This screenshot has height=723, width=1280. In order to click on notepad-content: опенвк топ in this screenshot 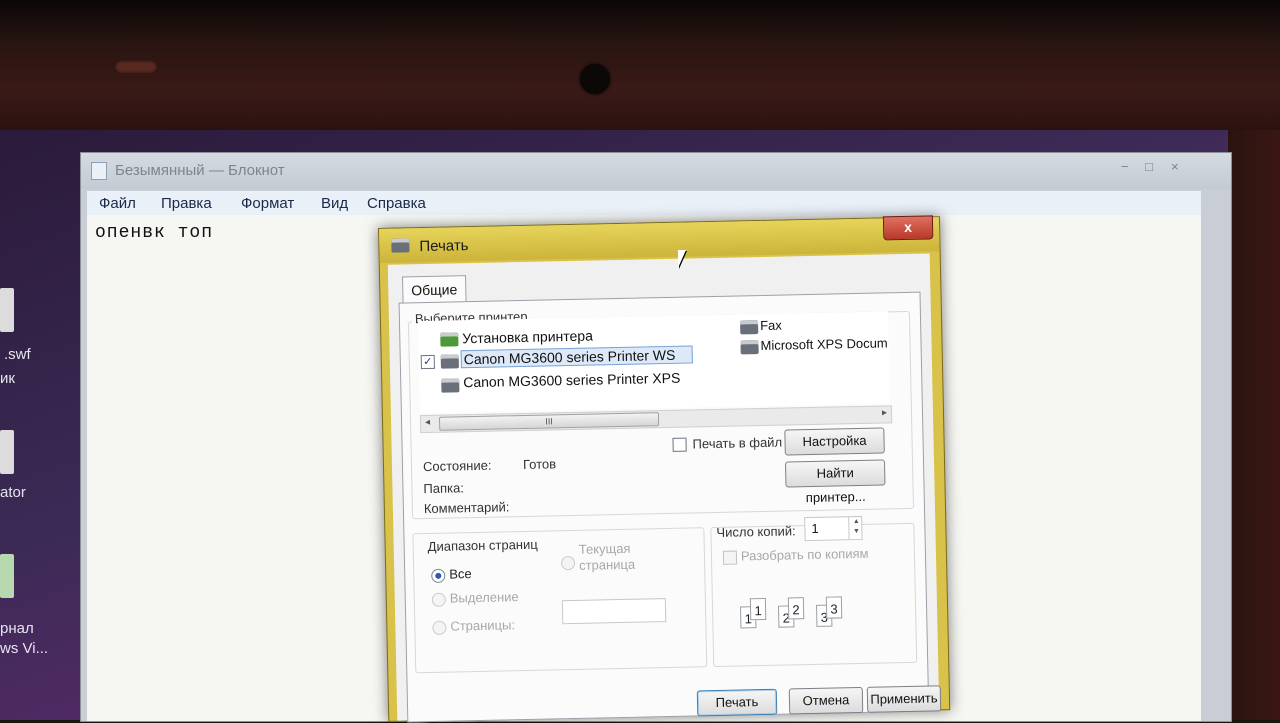, I will do `click(154, 233)`.